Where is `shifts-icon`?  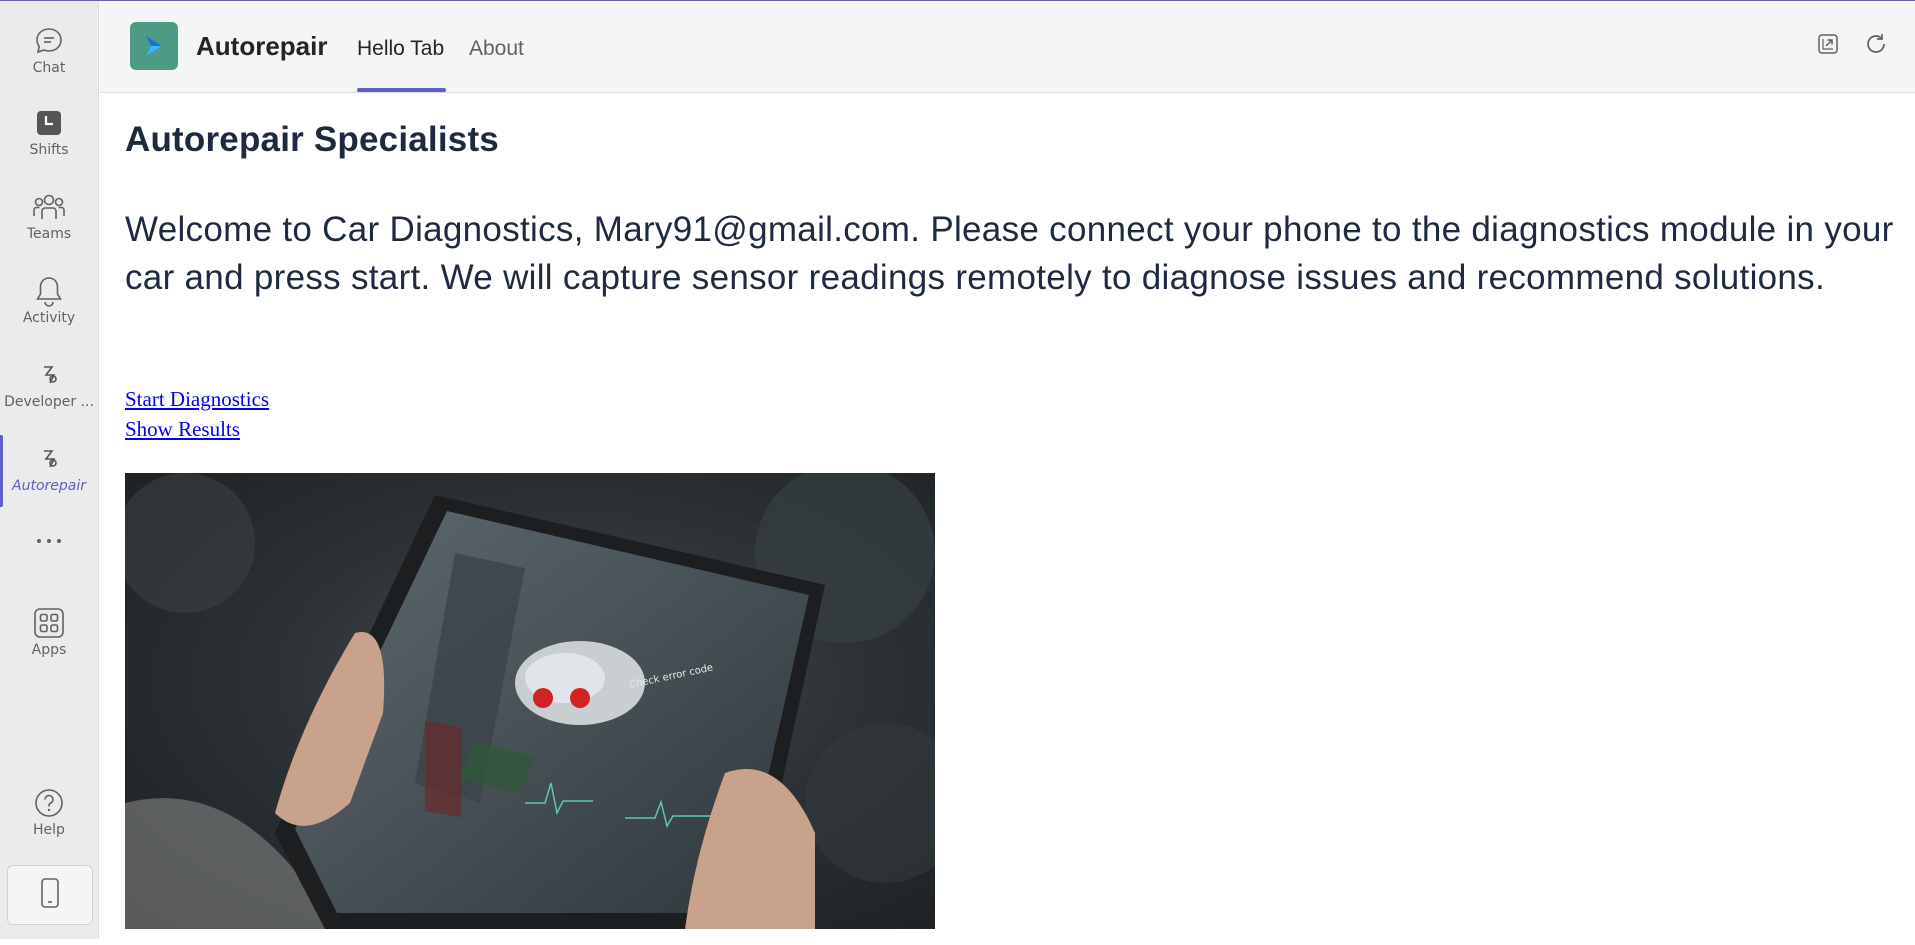 shifts-icon is located at coordinates (49, 123).